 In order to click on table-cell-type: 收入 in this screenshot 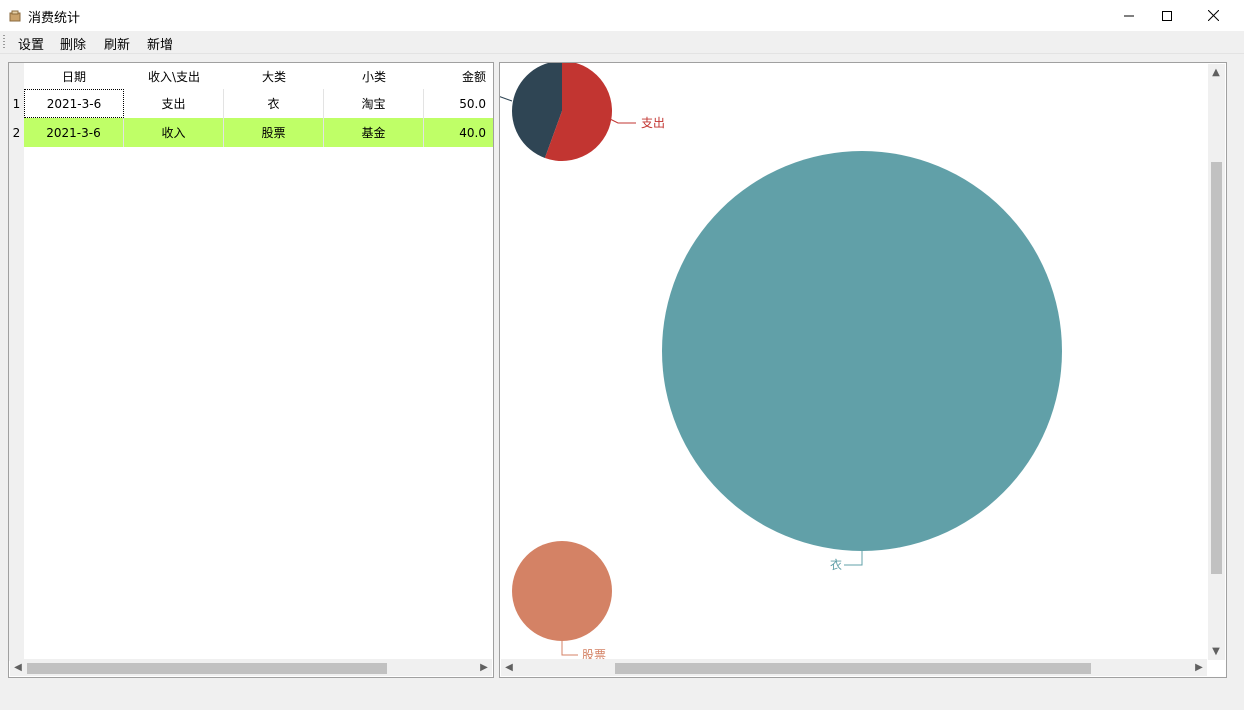, I will do `click(174, 132)`.